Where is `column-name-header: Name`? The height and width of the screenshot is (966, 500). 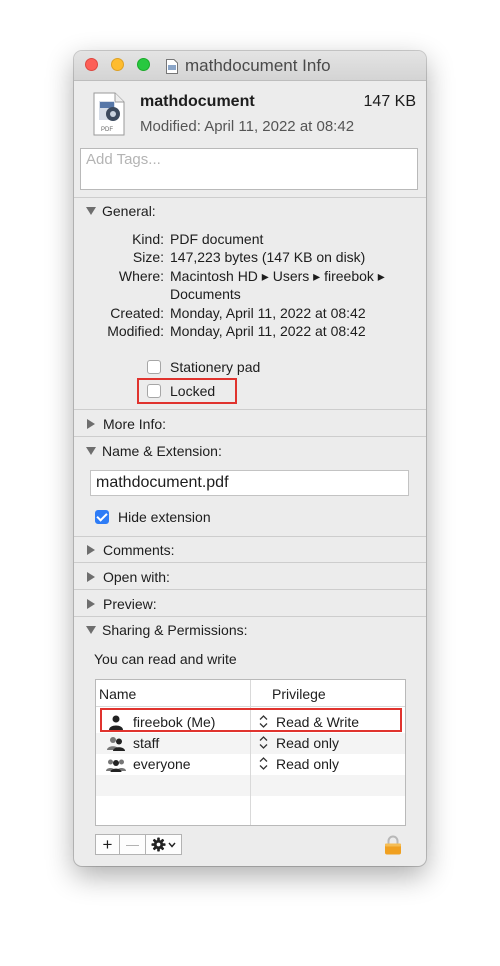 column-name-header: Name is located at coordinates (117, 694).